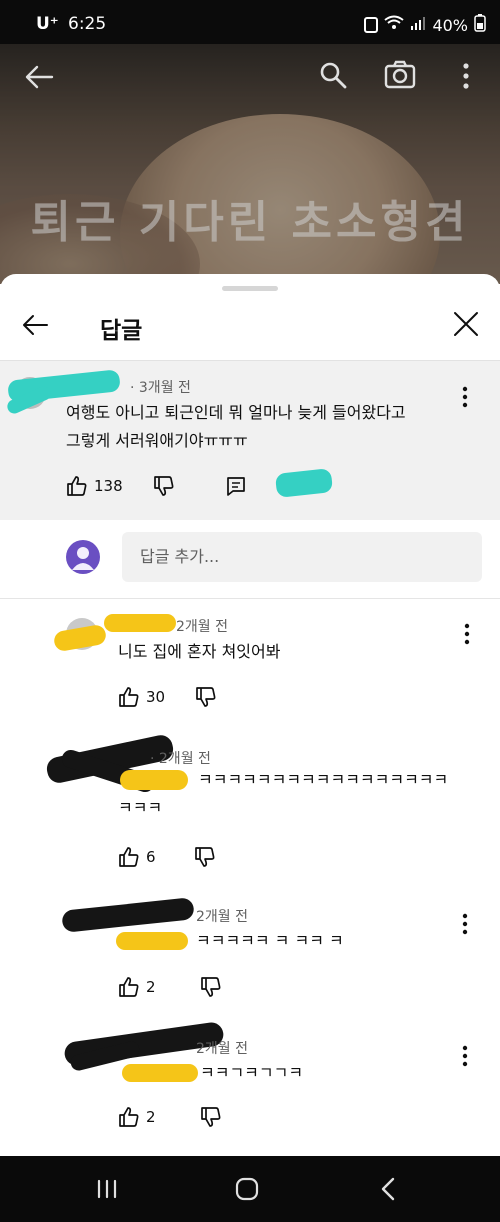  Describe the element at coordinates (450, 25) in the screenshot. I see `battery-label: 40%` at that location.